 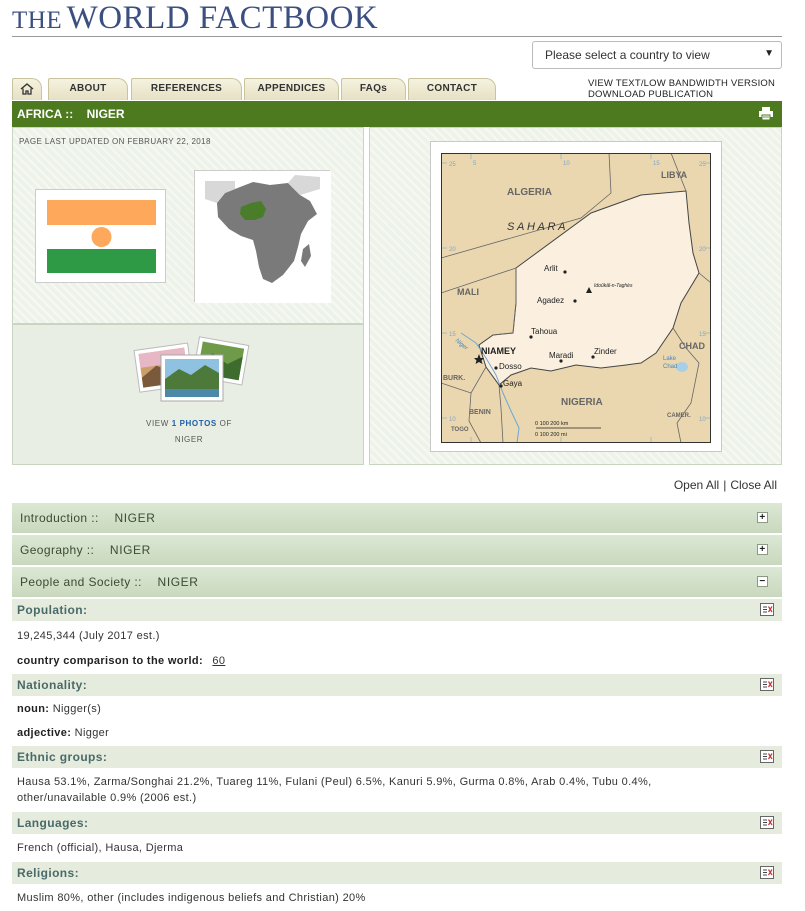 What do you see at coordinates (397, 610) in the screenshot?
I see `field-header-population: Population:` at bounding box center [397, 610].